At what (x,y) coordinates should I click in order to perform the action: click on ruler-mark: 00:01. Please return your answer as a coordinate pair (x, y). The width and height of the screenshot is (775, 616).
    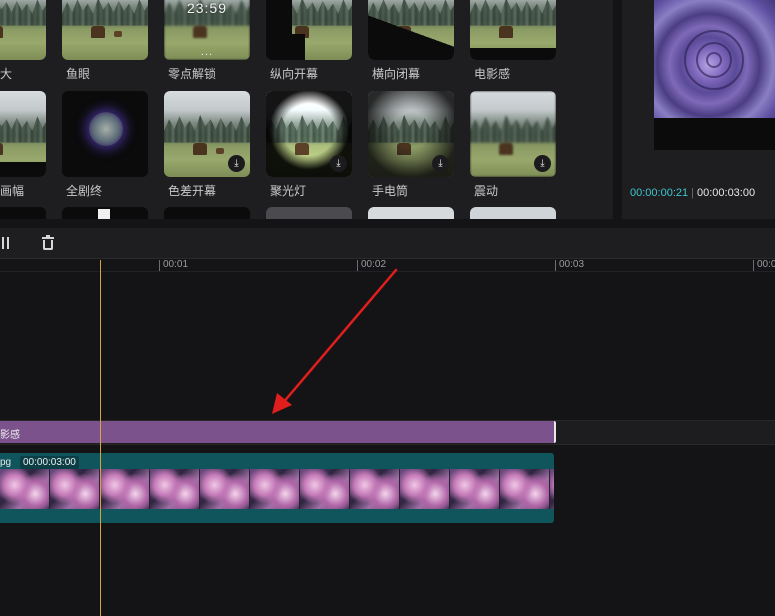
    Looking at the image, I should click on (173, 265).